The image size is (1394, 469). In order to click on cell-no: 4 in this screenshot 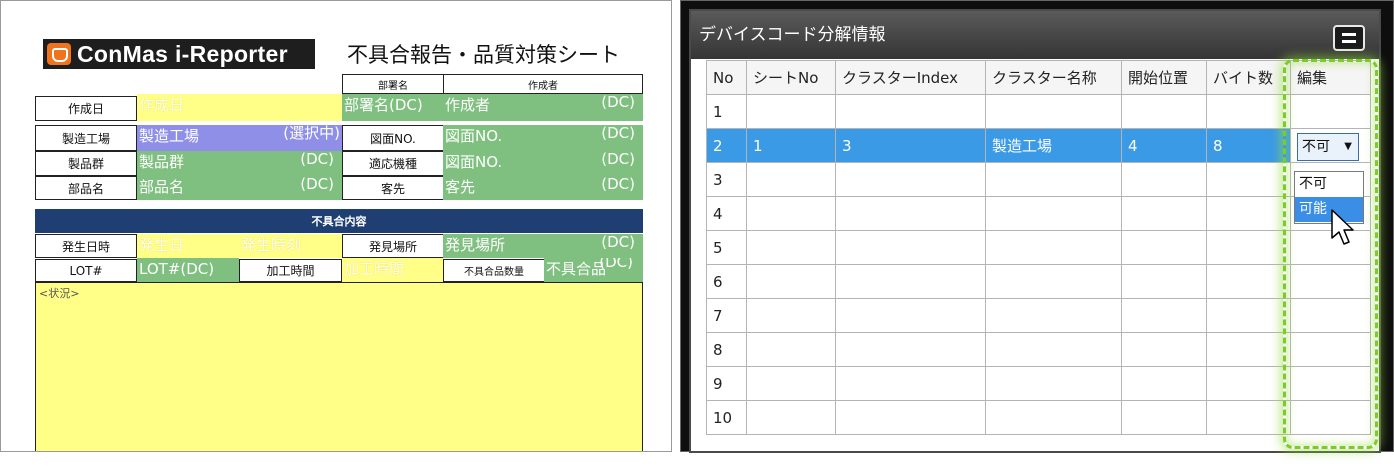, I will do `click(726, 213)`.